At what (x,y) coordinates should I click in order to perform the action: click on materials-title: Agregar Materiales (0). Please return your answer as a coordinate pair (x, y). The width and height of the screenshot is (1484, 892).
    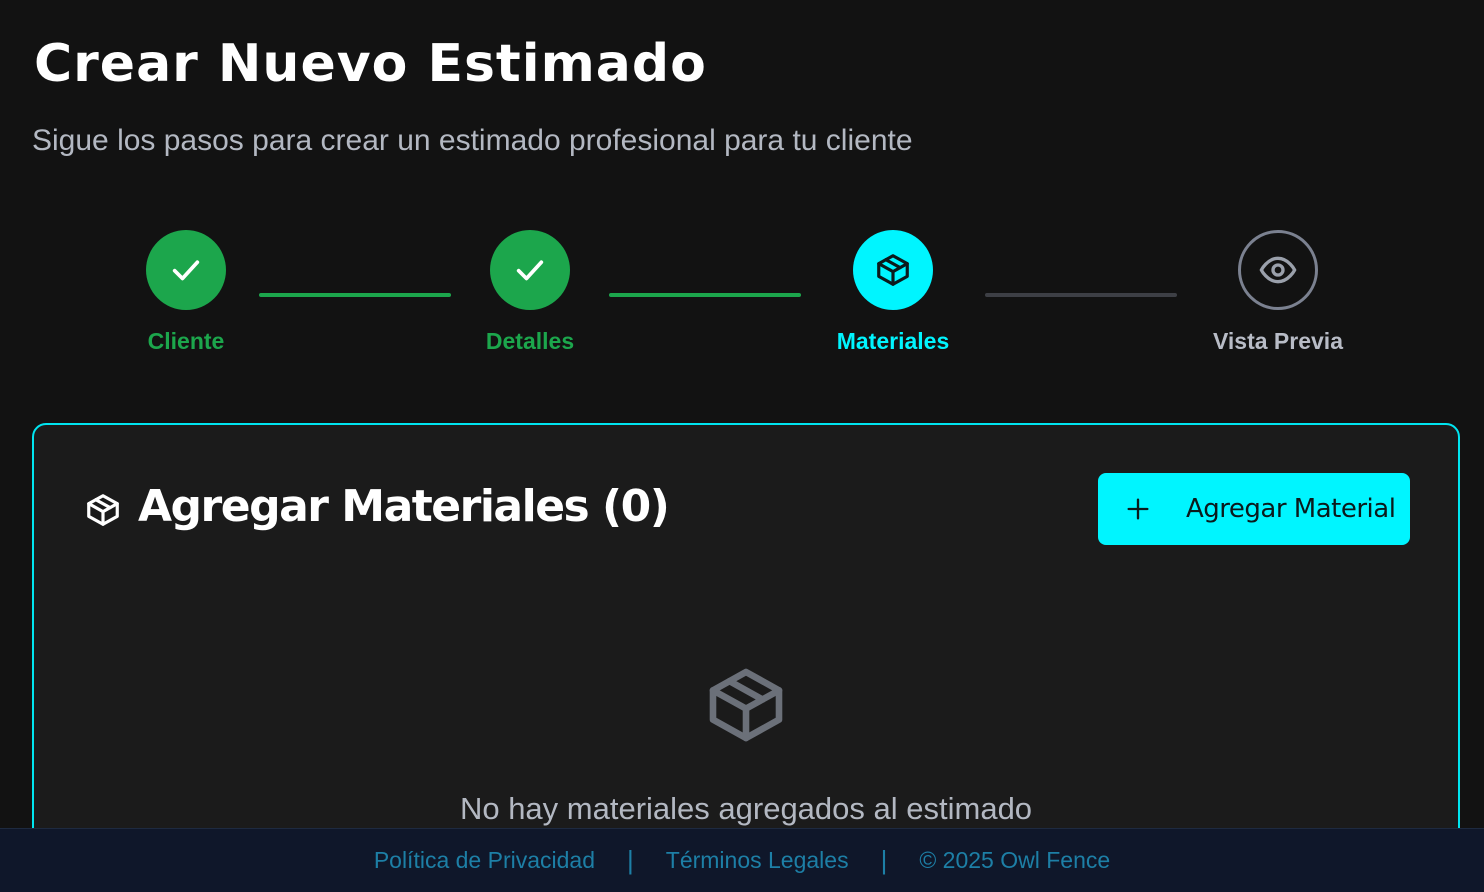
    Looking at the image, I should click on (404, 506).